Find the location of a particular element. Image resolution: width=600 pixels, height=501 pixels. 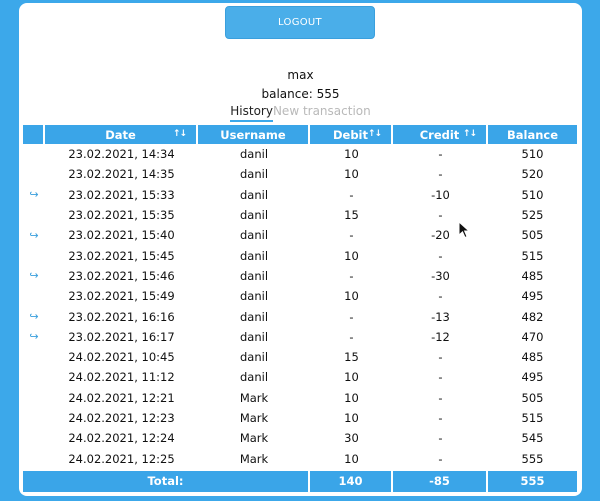

row-balance: 482 is located at coordinates (532, 316).